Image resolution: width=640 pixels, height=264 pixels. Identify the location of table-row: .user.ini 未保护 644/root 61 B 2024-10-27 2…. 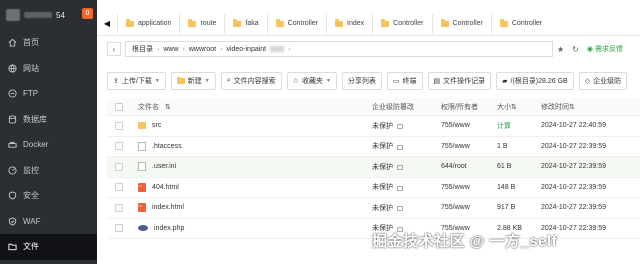
(373, 167).